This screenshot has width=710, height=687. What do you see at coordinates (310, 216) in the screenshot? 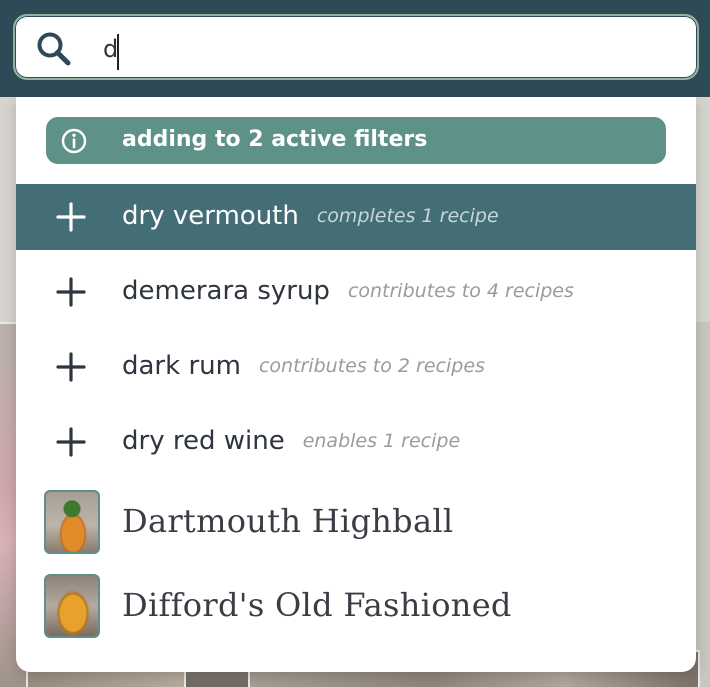
I see `suggestion-label: dry vermouth completes 1 recipe` at bounding box center [310, 216].